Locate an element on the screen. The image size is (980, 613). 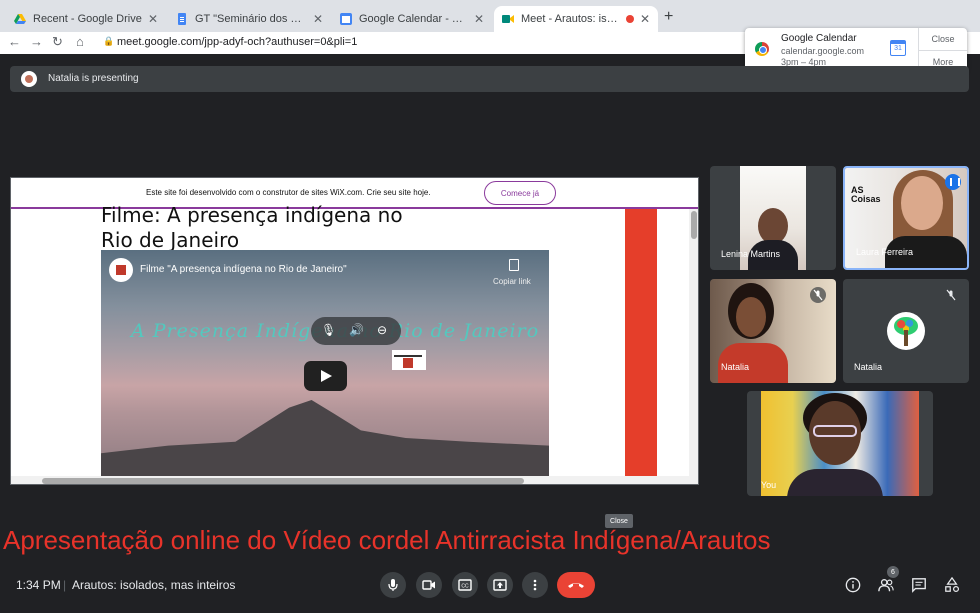
microphone-button is located at coordinates (393, 585).